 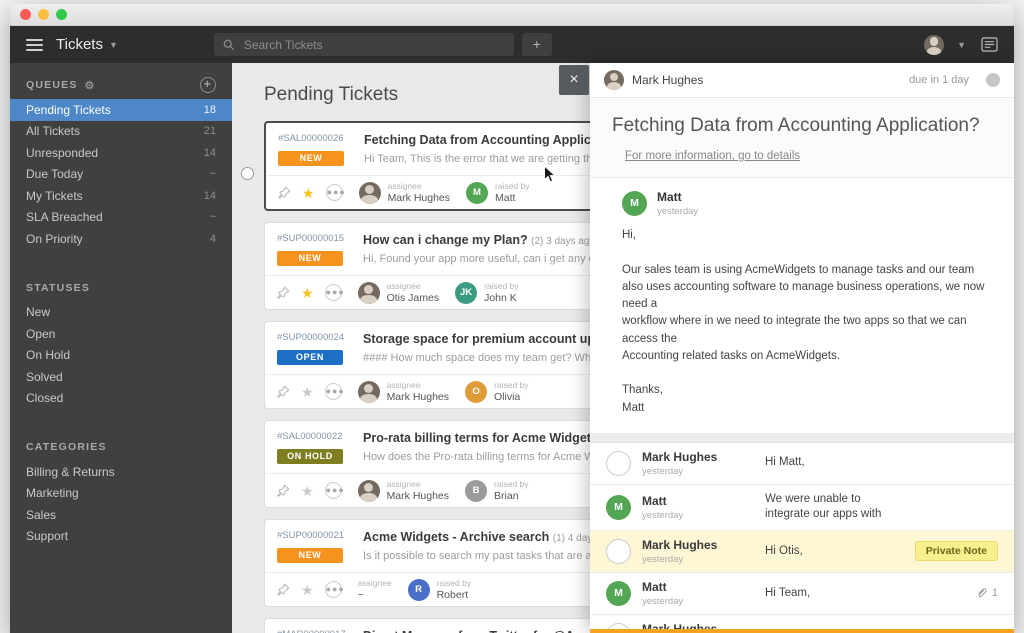 What do you see at coordinates (536, 44) in the screenshot?
I see `add-ticket-button: +` at bounding box center [536, 44].